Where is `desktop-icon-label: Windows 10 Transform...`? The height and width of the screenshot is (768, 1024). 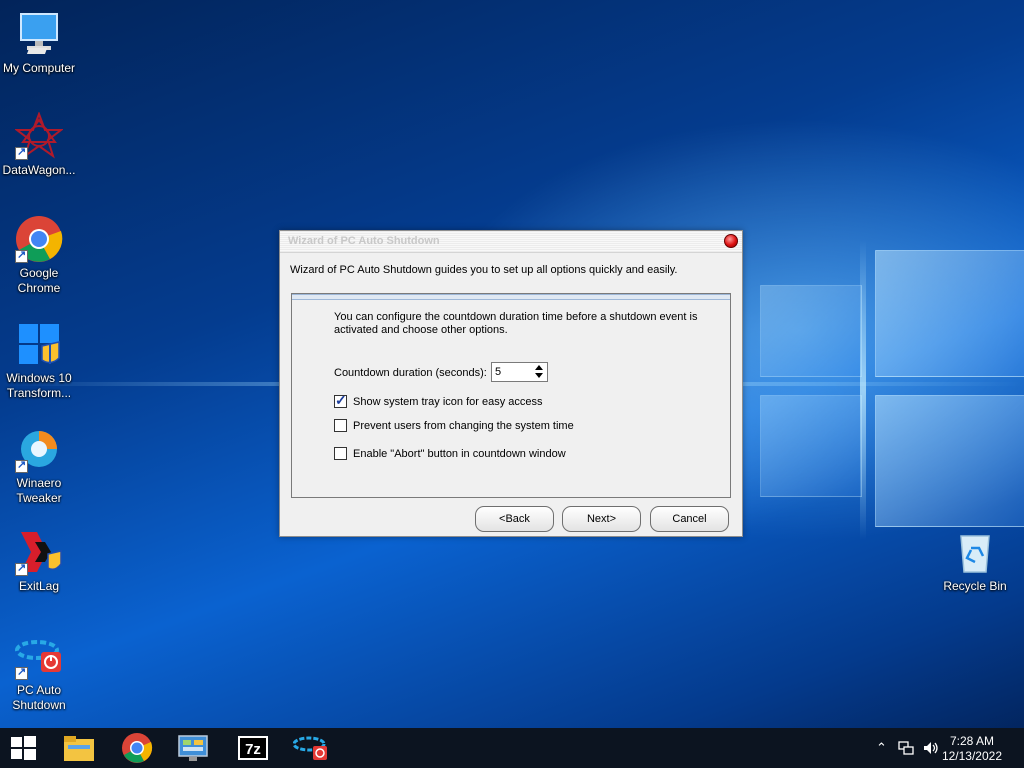 desktop-icon-label: Windows 10 Transform... is located at coordinates (39, 385).